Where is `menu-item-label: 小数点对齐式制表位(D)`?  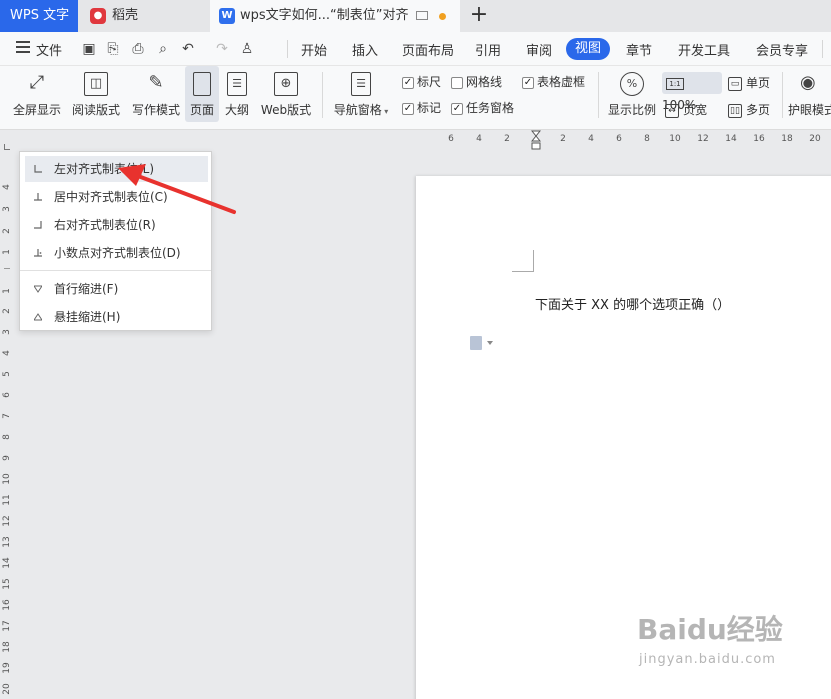 menu-item-label: 小数点对齐式制表位(D) is located at coordinates (117, 253).